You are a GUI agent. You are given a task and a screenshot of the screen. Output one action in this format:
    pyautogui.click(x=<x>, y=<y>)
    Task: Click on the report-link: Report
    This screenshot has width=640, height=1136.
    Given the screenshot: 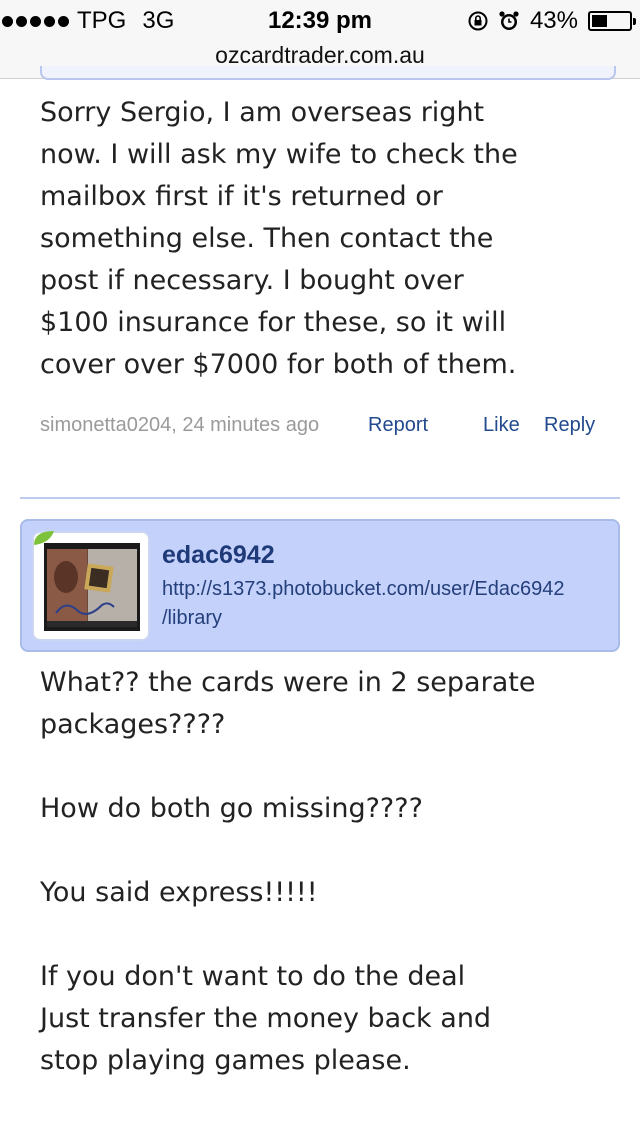 What is the action you would take?
    pyautogui.click(x=398, y=425)
    